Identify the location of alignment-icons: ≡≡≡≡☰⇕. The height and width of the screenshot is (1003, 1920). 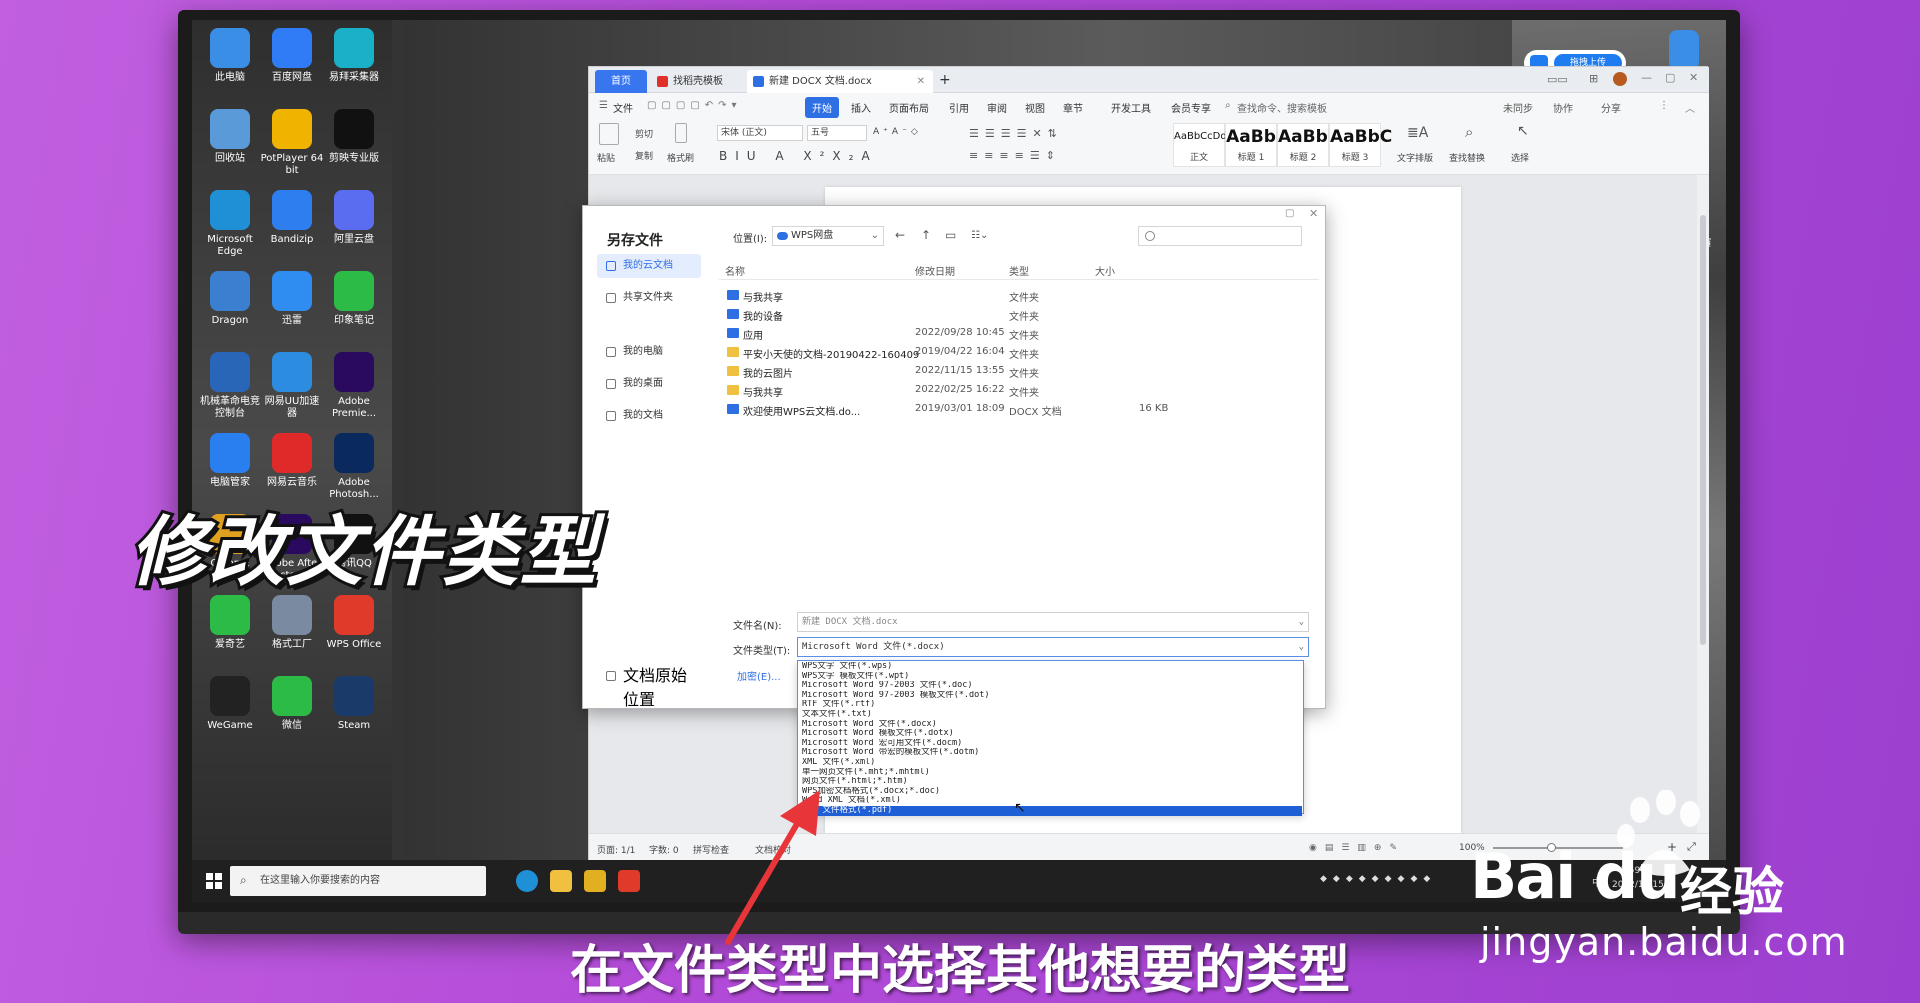
(1015, 155).